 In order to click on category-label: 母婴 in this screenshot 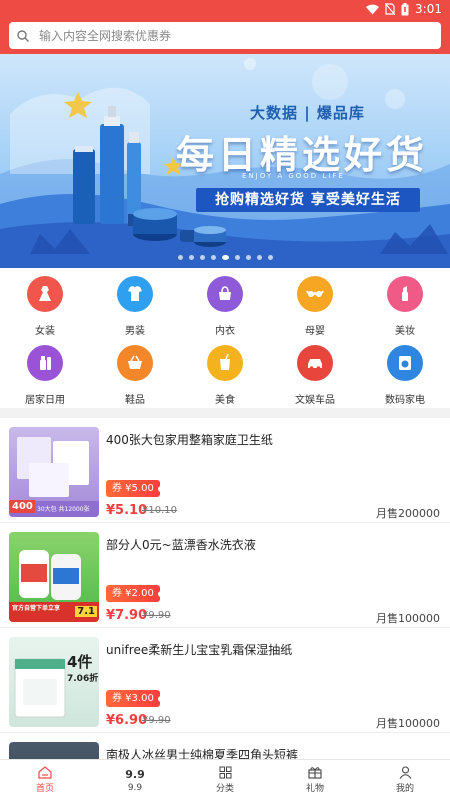, I will do `click(315, 331)`.